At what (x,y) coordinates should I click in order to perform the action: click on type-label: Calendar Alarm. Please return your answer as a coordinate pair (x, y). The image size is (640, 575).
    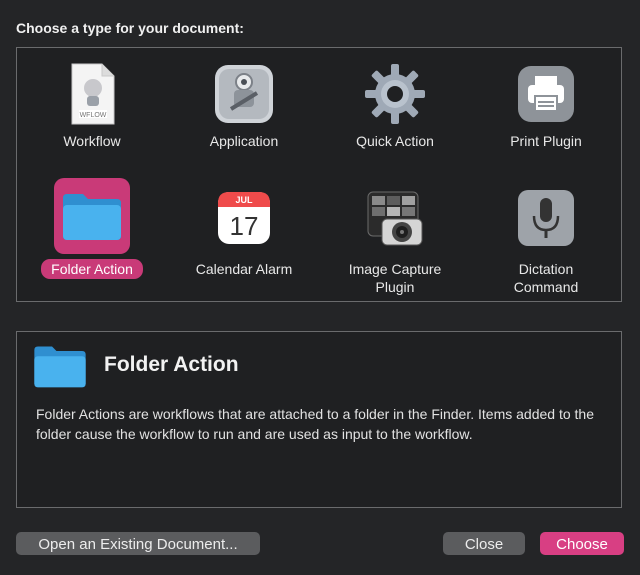
    Looking at the image, I should click on (244, 269).